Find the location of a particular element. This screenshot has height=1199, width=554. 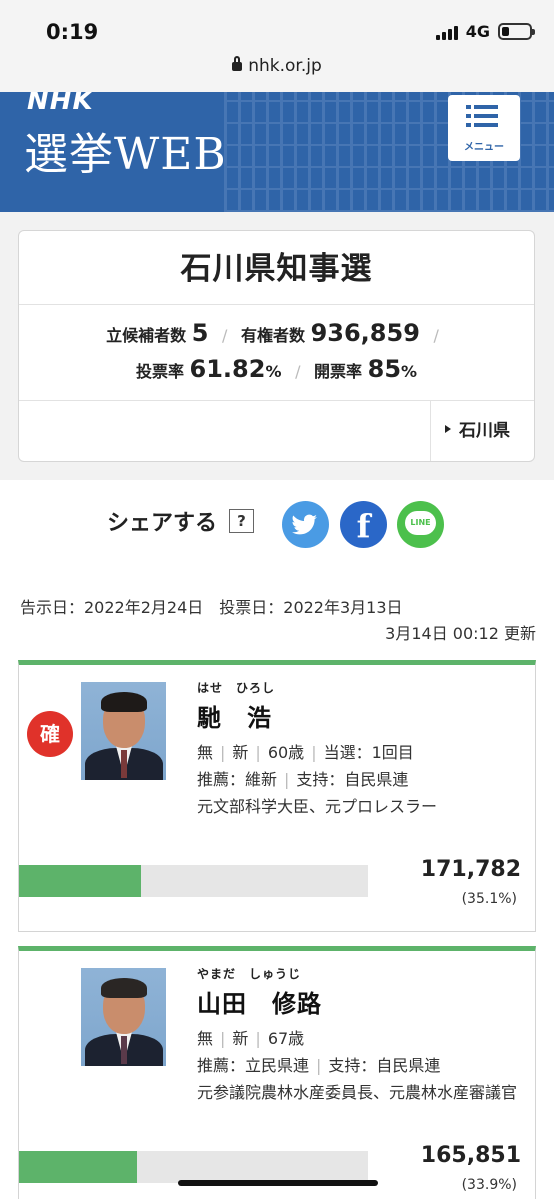

status-indicators: 4G is located at coordinates (485, 31).